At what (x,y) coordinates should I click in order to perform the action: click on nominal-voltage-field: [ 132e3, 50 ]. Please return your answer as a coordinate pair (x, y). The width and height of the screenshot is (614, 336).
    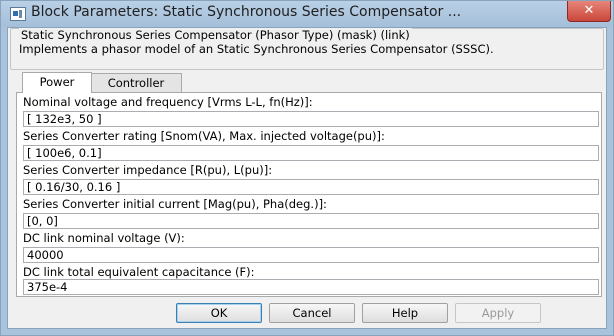
    Looking at the image, I should click on (311, 119).